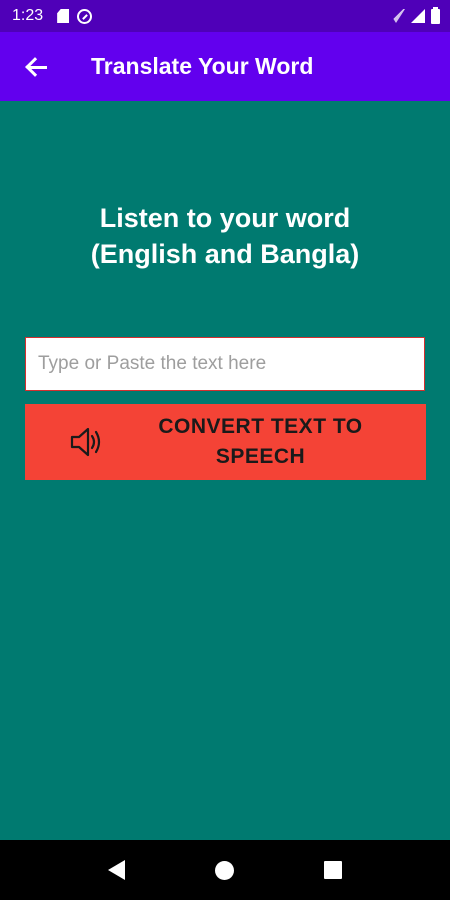 The width and height of the screenshot is (450, 900). What do you see at coordinates (63, 16) in the screenshot?
I see `sd-card-icon` at bounding box center [63, 16].